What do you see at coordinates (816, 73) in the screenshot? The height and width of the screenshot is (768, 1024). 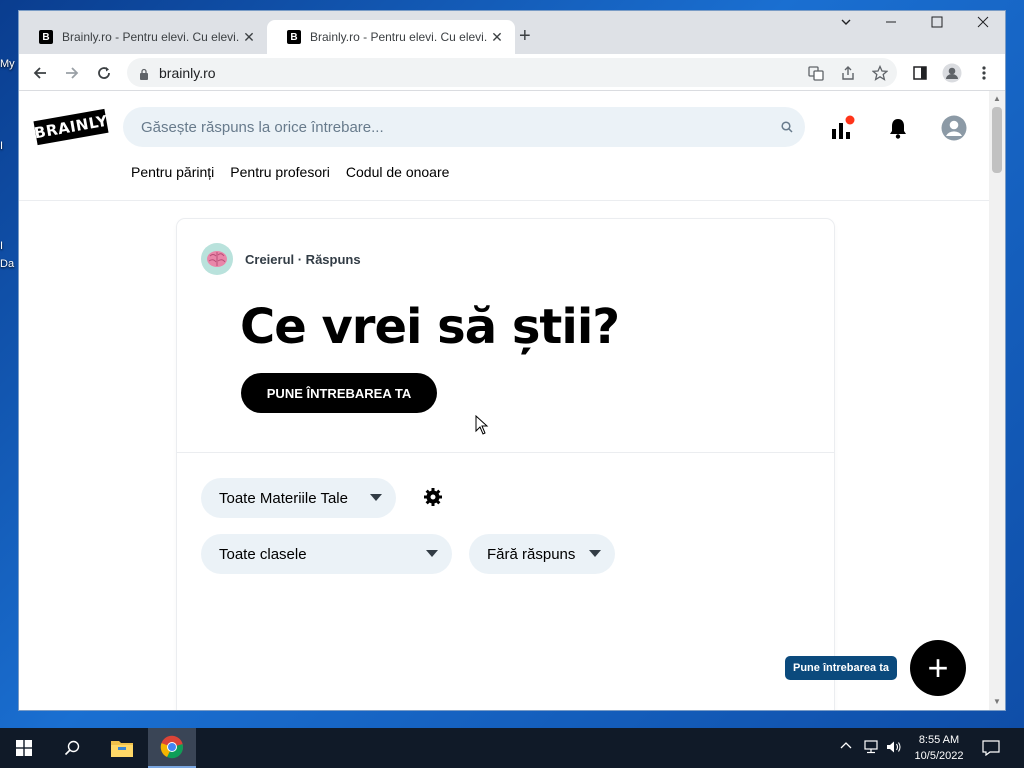 I see `translate-icon` at bounding box center [816, 73].